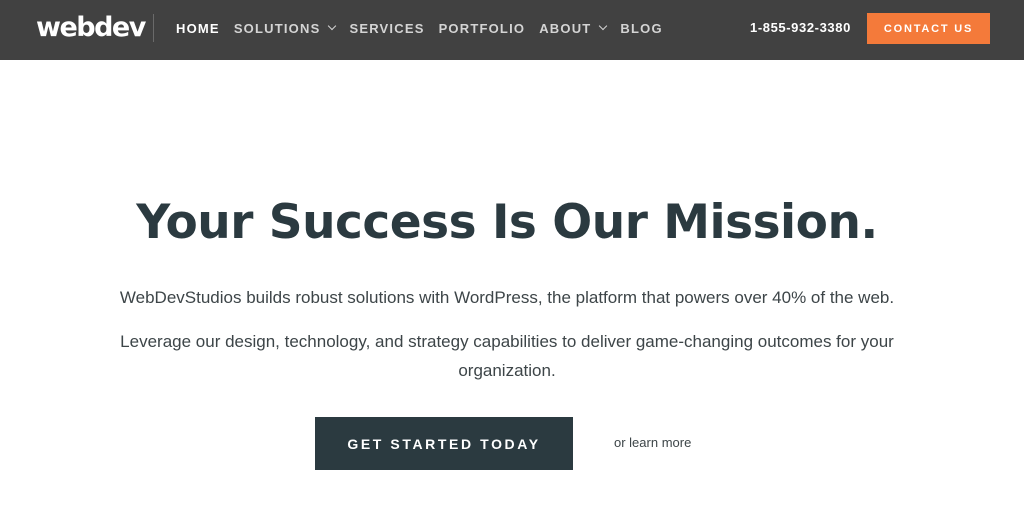  I want to click on hero-title: Your Success Is Our Mission., so click(507, 222).